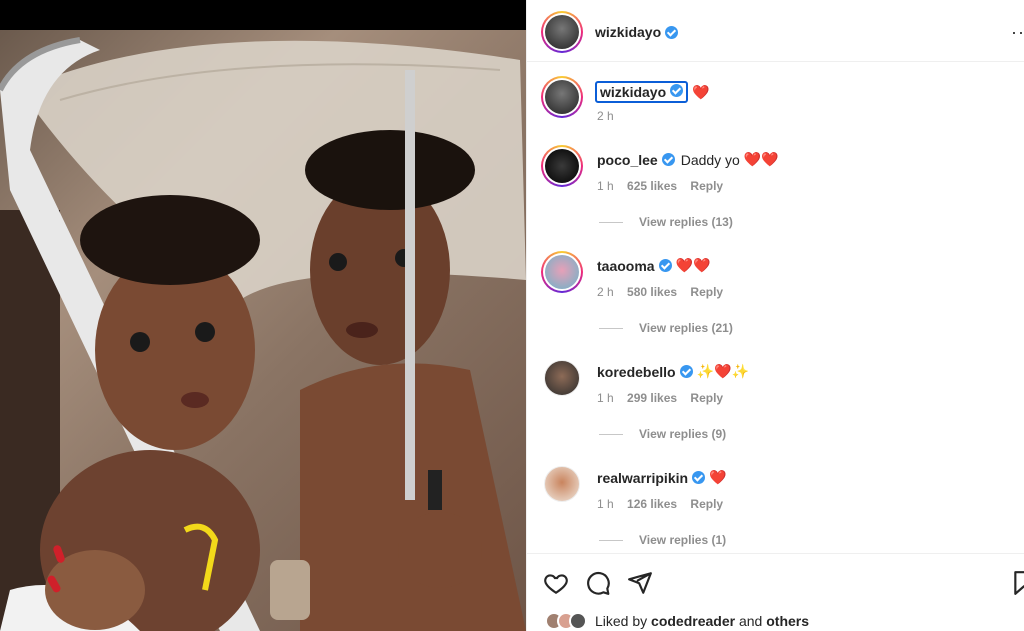 This screenshot has height=631, width=1024. What do you see at coordinates (605, 116) in the screenshot?
I see `caption-timestamp: 2 h` at bounding box center [605, 116].